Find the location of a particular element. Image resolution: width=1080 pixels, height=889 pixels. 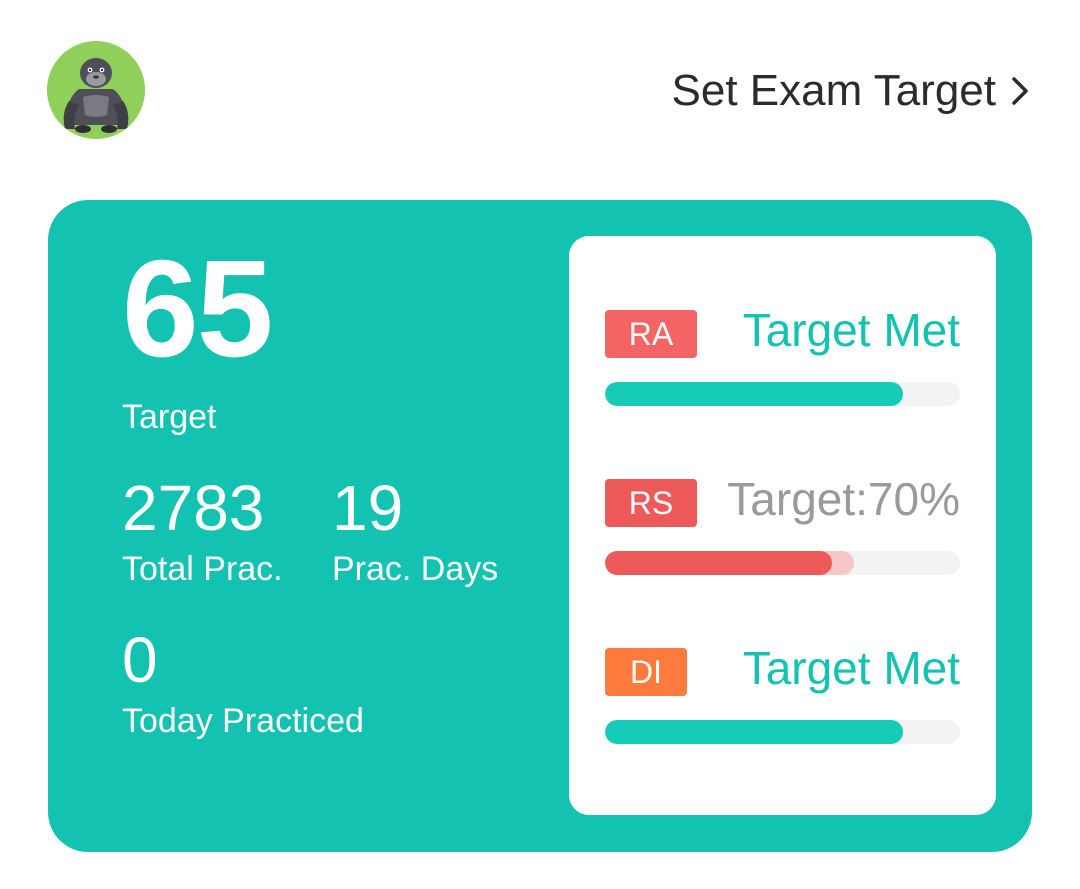

avatar is located at coordinates (96, 90).